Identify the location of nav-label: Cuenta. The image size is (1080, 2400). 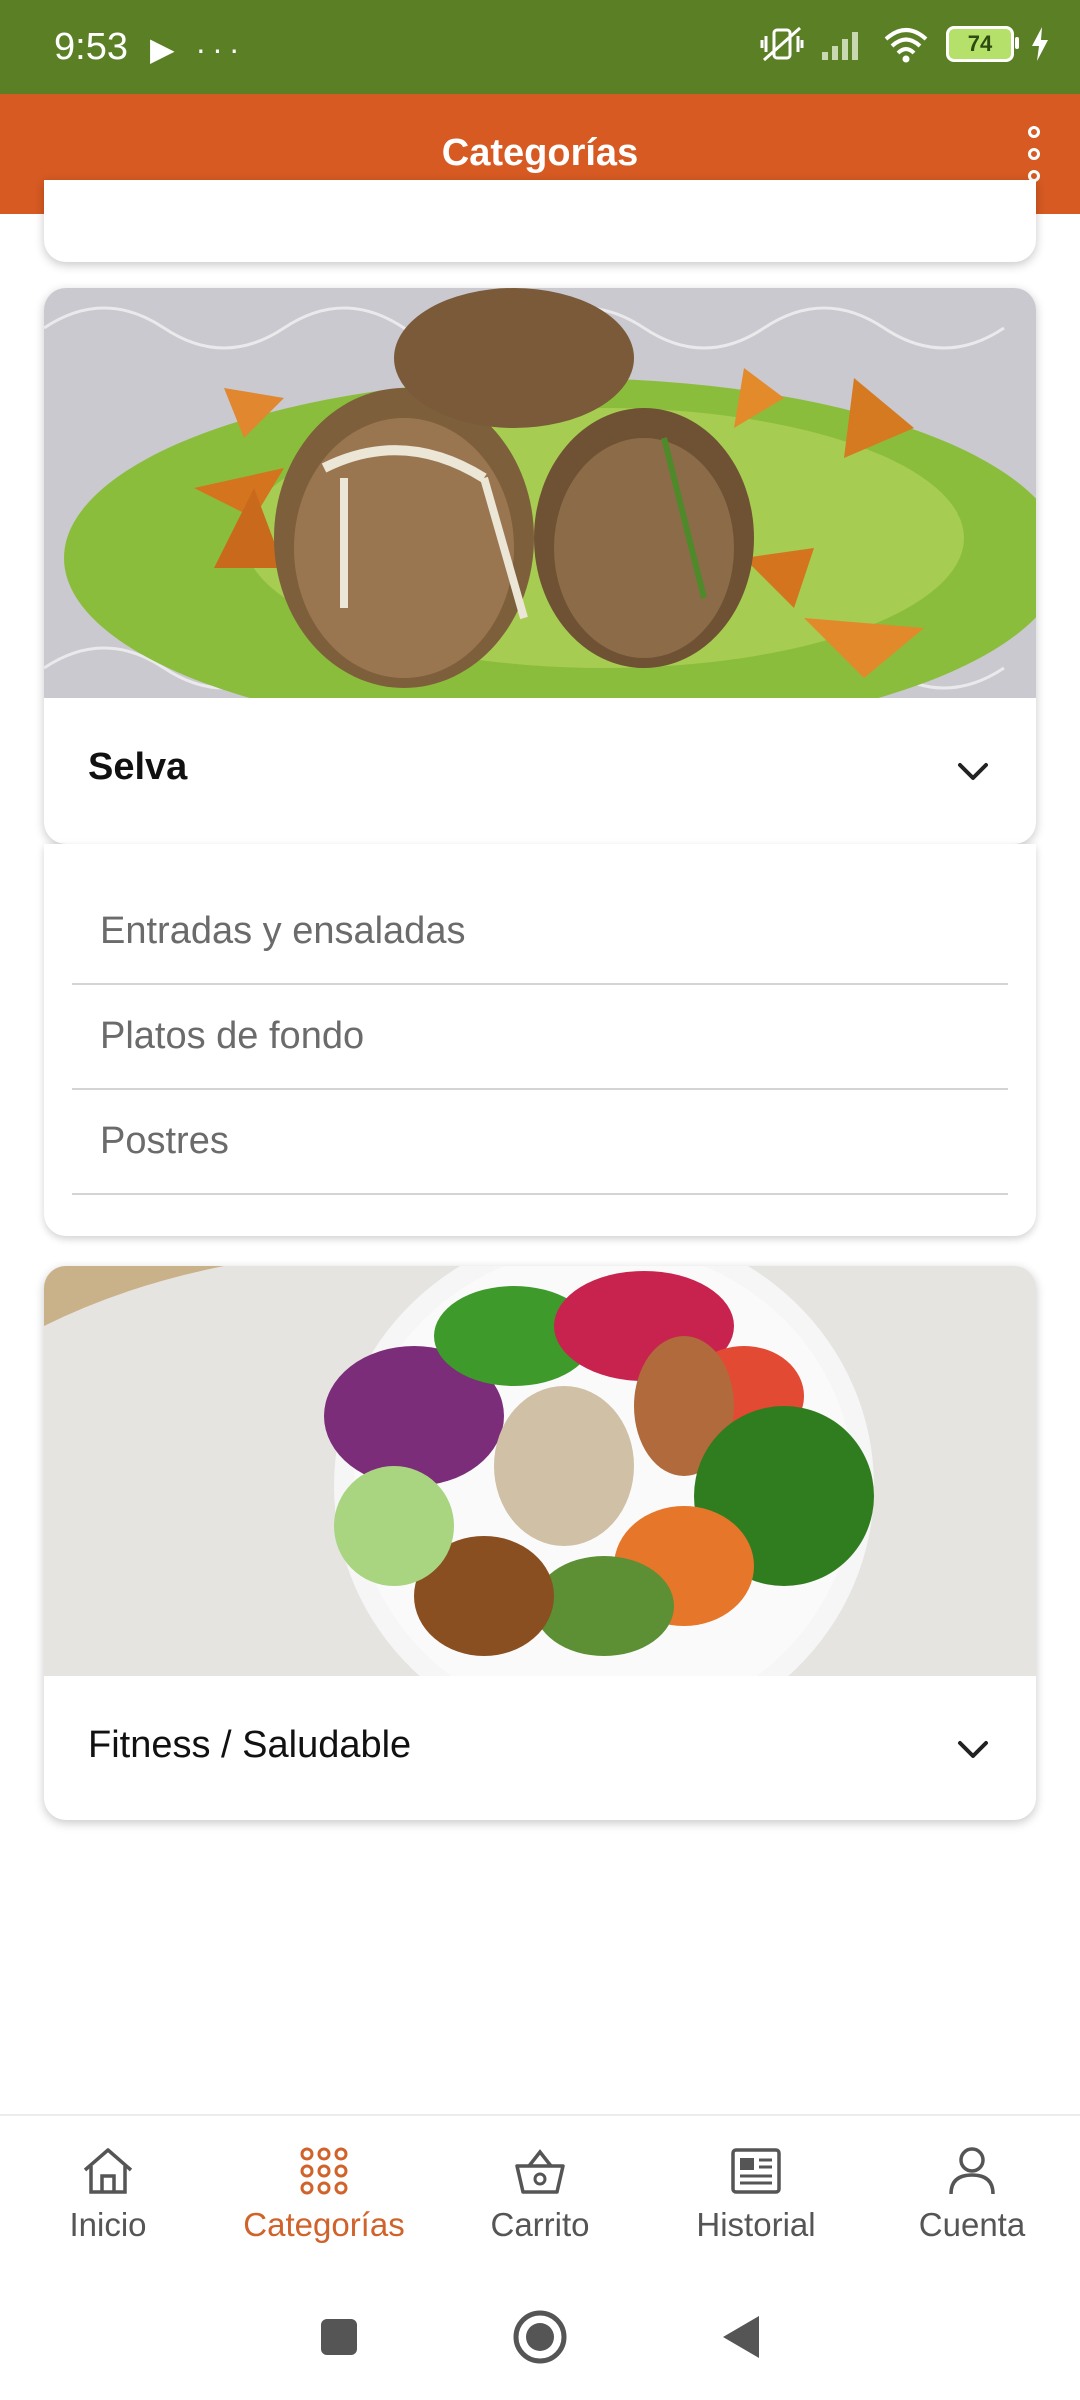
(972, 2224).